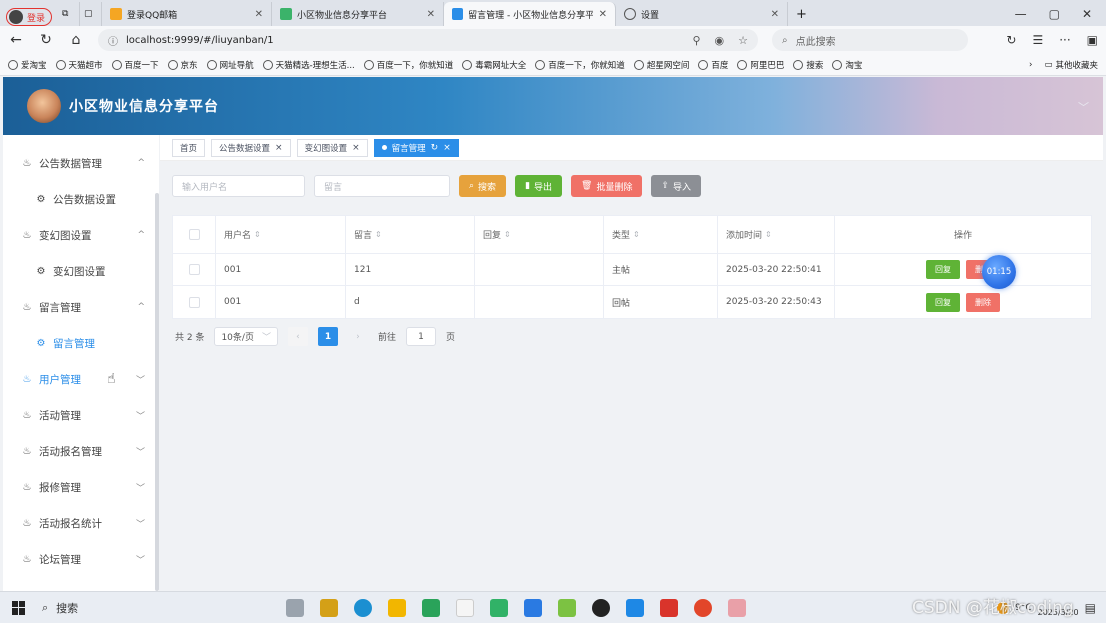  I want to click on next-page-button: ›, so click(358, 336).